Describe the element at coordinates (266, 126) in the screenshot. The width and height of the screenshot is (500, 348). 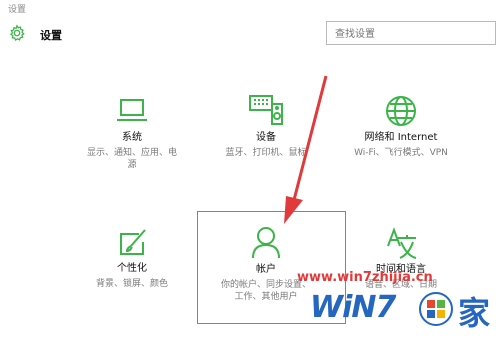
I see `tile-devices: 设备 蓝牙、打印机、鼠标` at that location.